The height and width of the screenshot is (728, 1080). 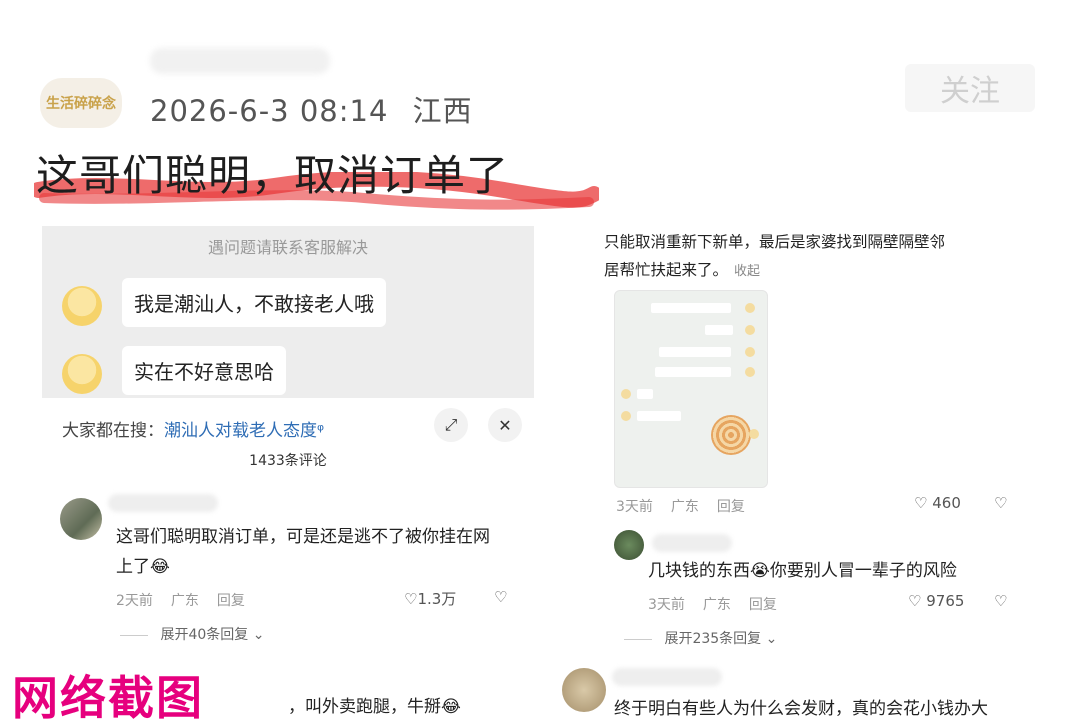 What do you see at coordinates (303, 552) in the screenshot?
I see `comment-text: 这哥们聪明取消订单，可是还是逃不了被你挂在网 上了😂` at bounding box center [303, 552].